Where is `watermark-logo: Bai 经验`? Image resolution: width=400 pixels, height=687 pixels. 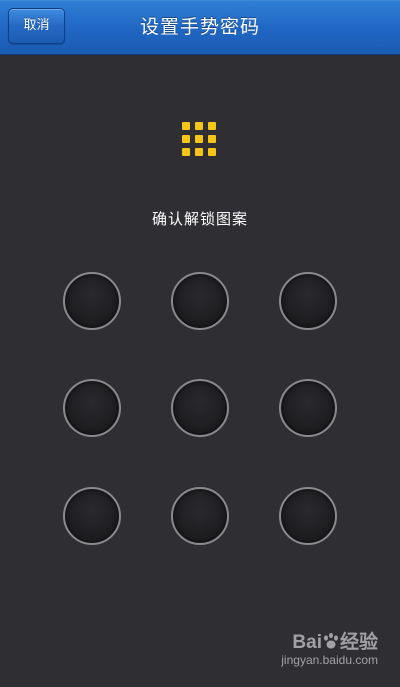
watermark-logo: Bai 经验 is located at coordinates (335, 640).